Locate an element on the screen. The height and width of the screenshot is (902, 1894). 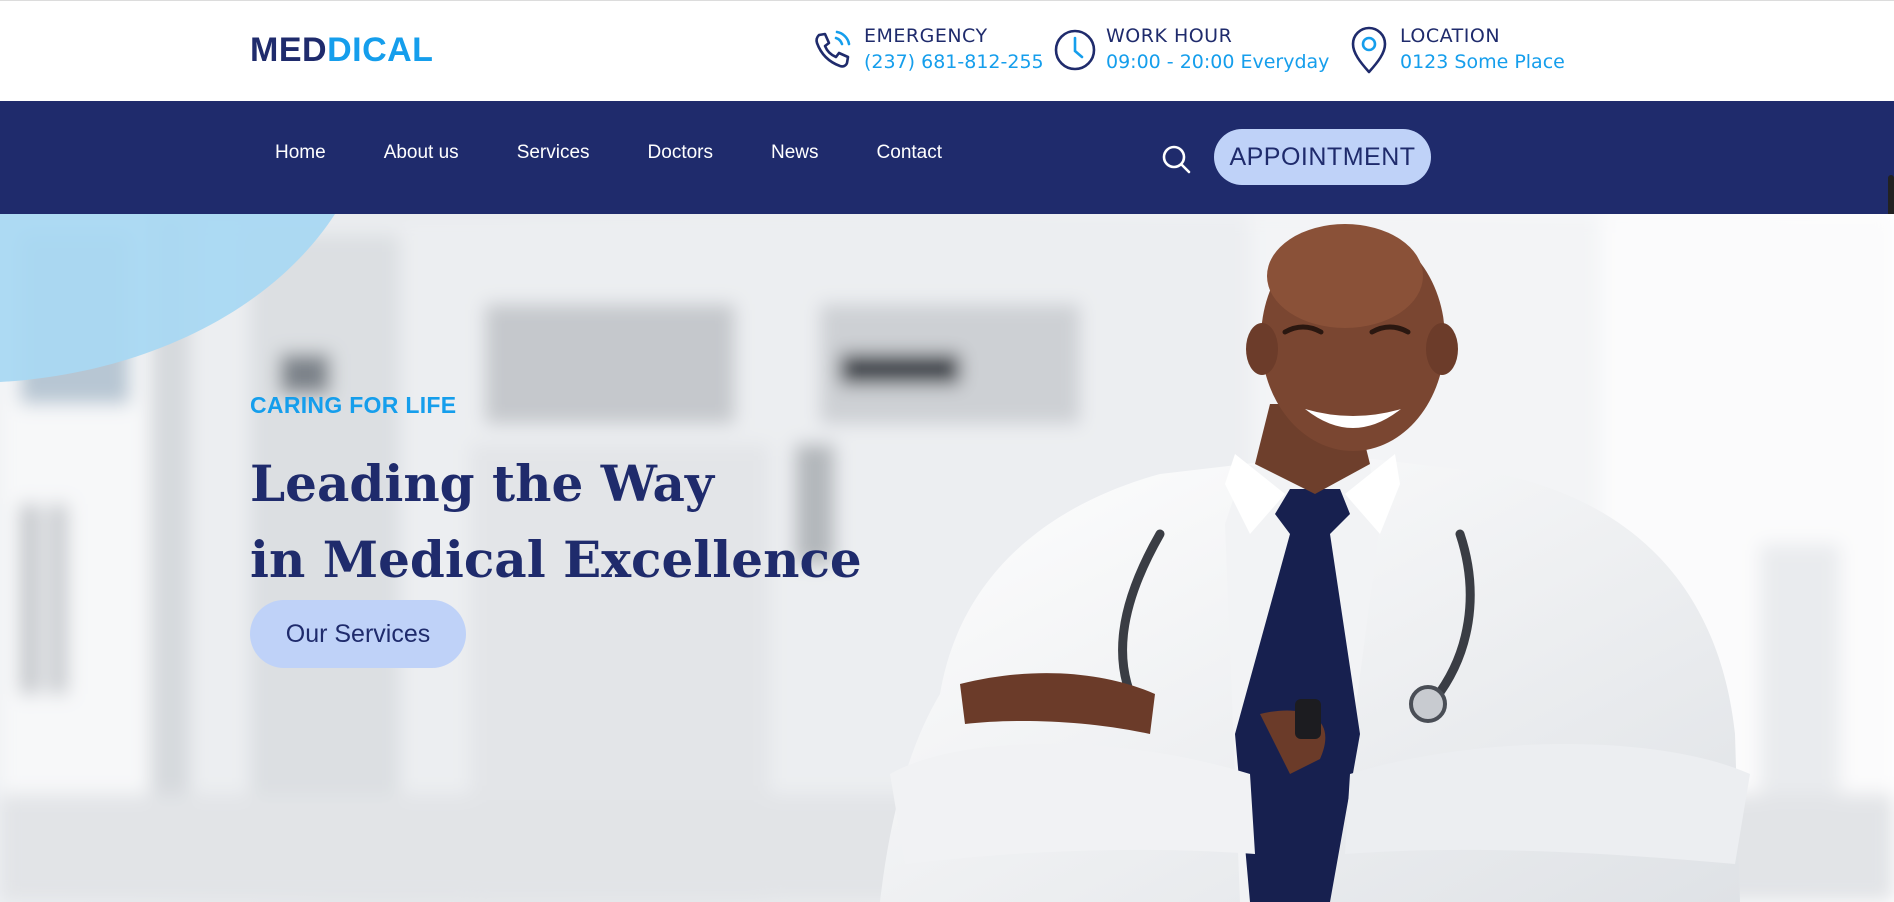
emergency-label: EMERGENCY is located at coordinates (926, 36).